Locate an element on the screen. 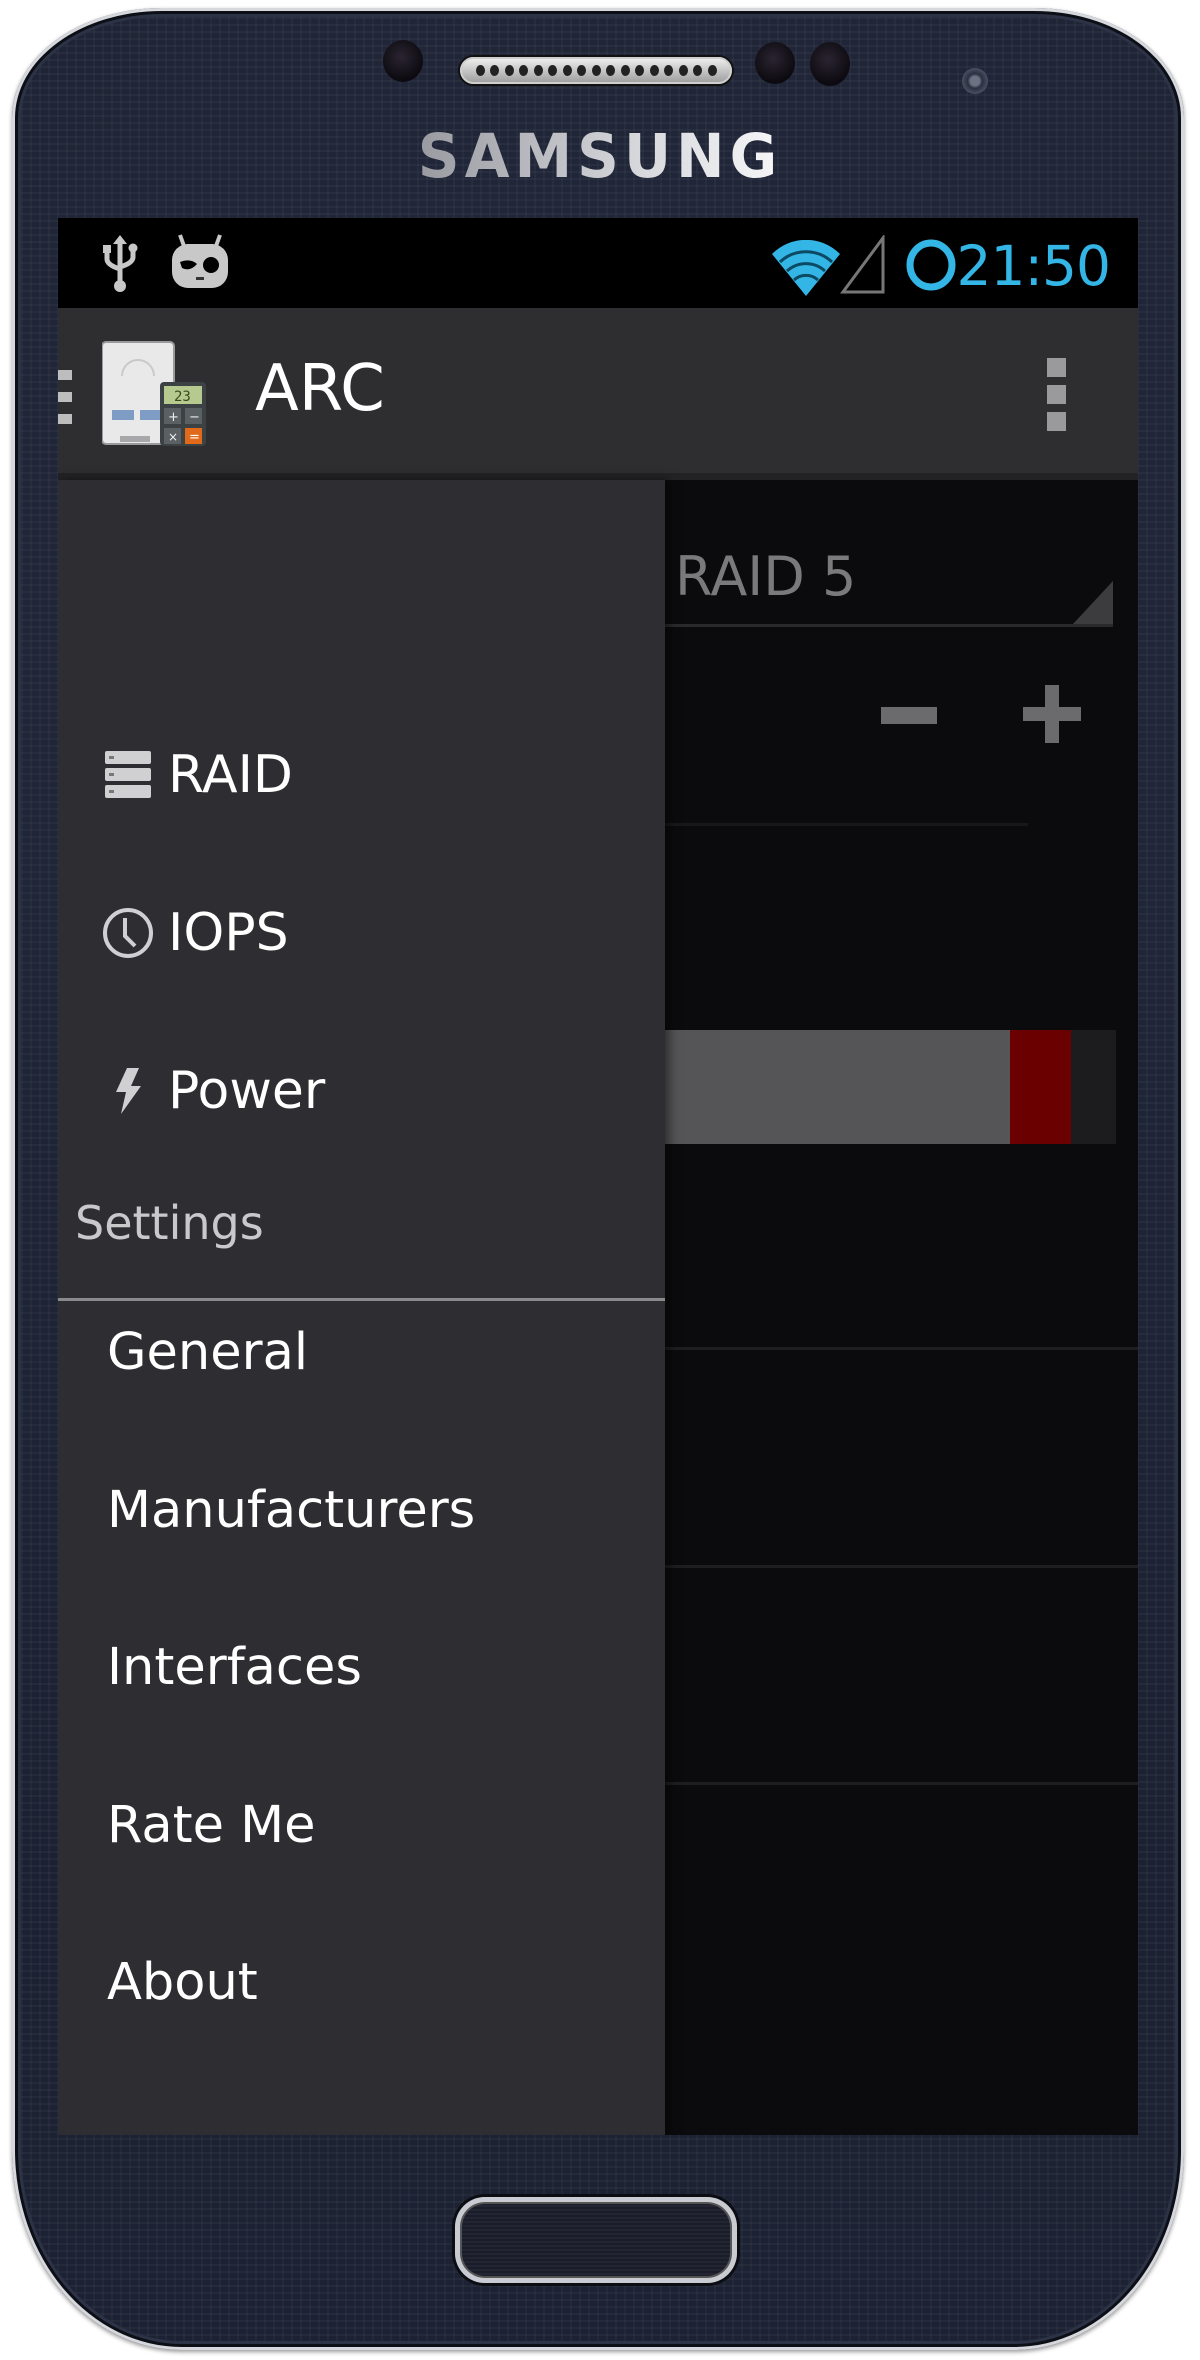 The image size is (1200, 2360). drawer-item-label: RAID is located at coordinates (230, 775).